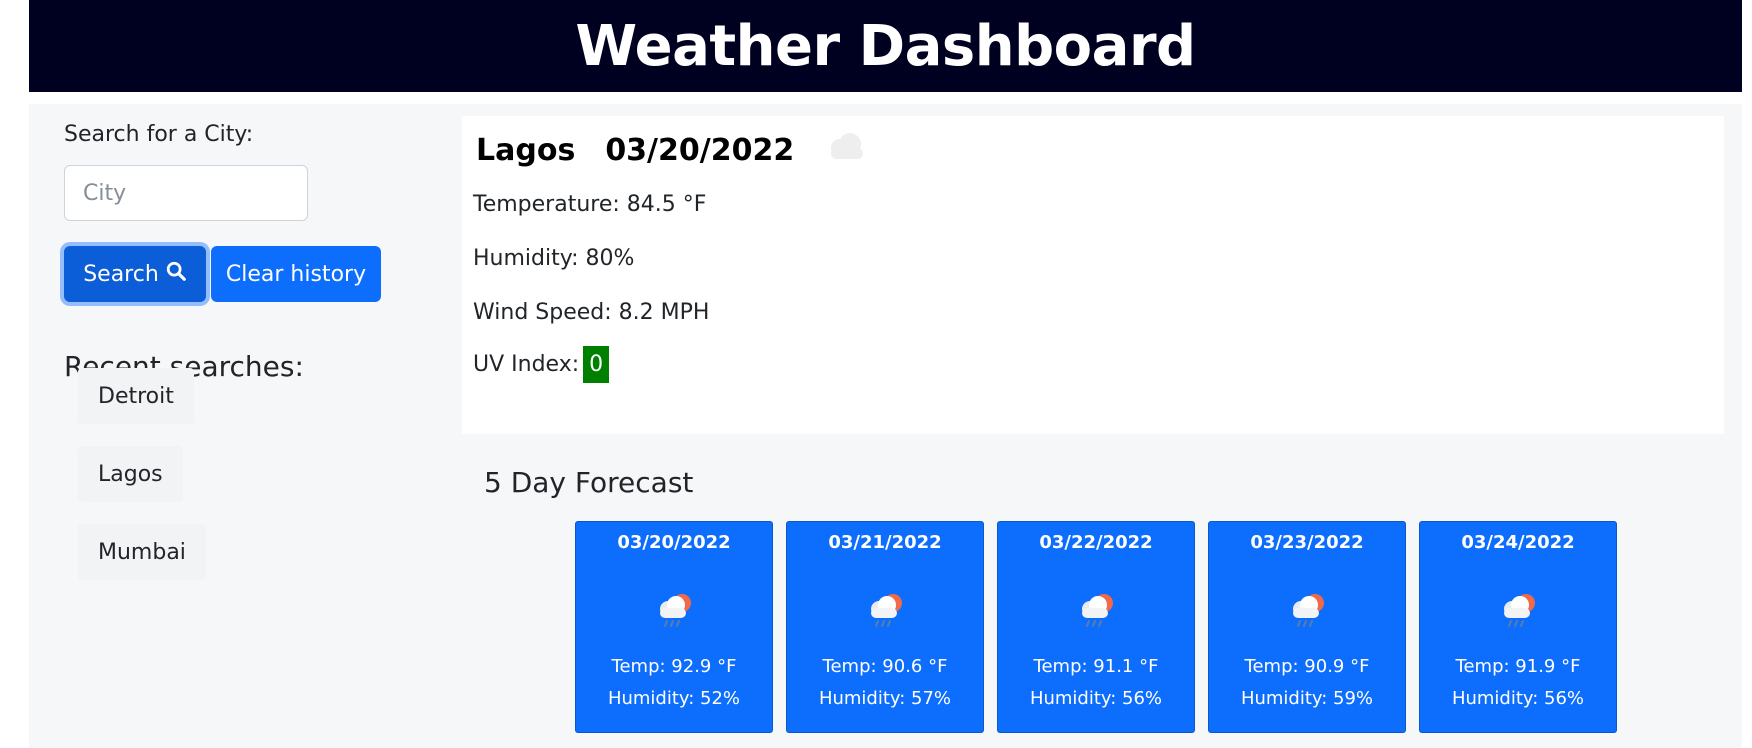 This screenshot has width=1752, height=748. I want to click on current-date: 03/20/2022, so click(700, 150).